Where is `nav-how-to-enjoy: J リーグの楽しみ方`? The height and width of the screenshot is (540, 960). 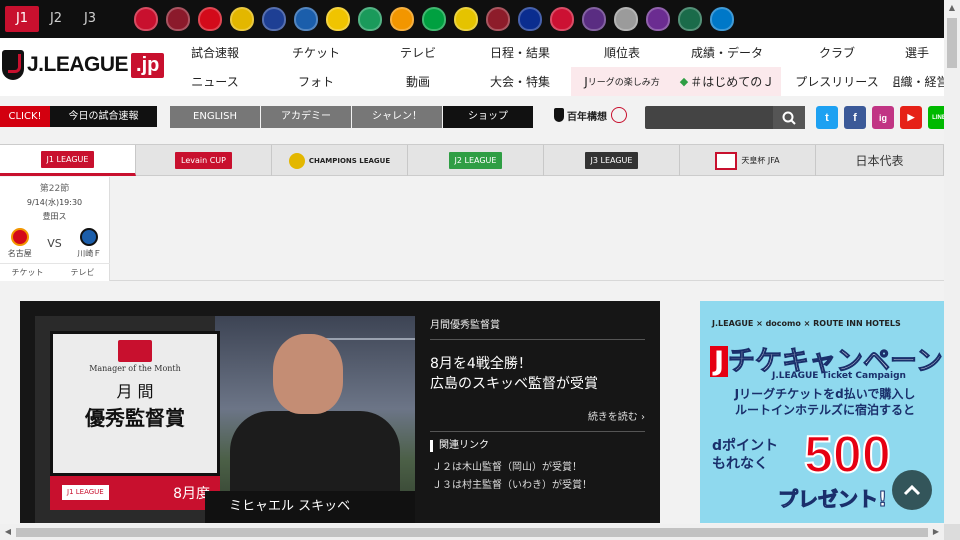
nav-how-to-enjoy: J リーグの楽しみ方 is located at coordinates (622, 81).